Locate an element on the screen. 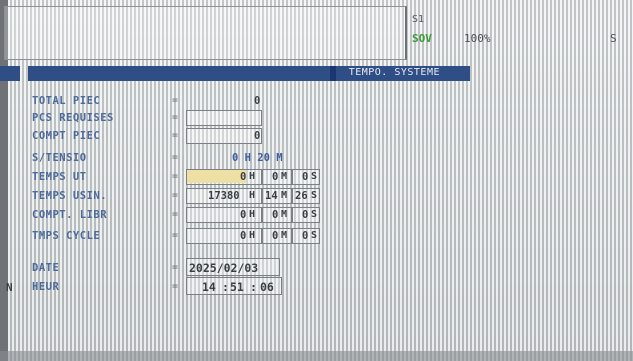 The image size is (633, 361). temps-ut-seconds: 0 is located at coordinates (305, 177).